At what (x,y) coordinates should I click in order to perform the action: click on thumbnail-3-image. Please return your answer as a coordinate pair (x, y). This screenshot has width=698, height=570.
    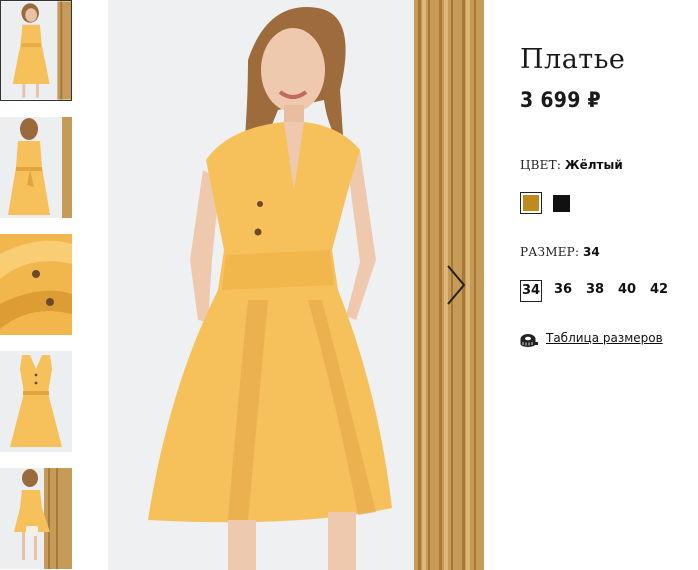
    Looking at the image, I should click on (36, 284).